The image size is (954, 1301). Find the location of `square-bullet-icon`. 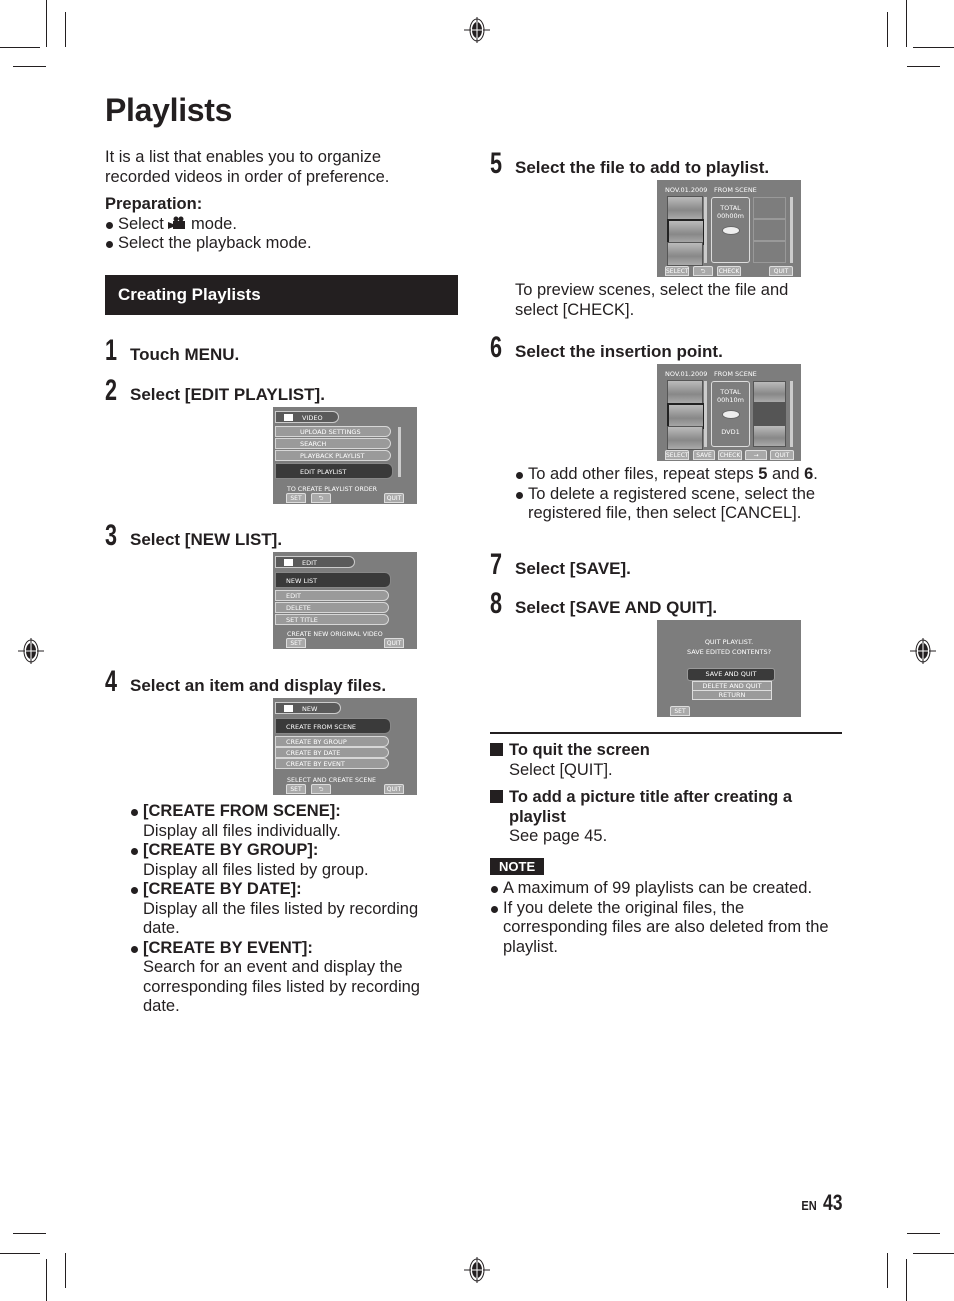

square-bullet-icon is located at coordinates (496, 749).